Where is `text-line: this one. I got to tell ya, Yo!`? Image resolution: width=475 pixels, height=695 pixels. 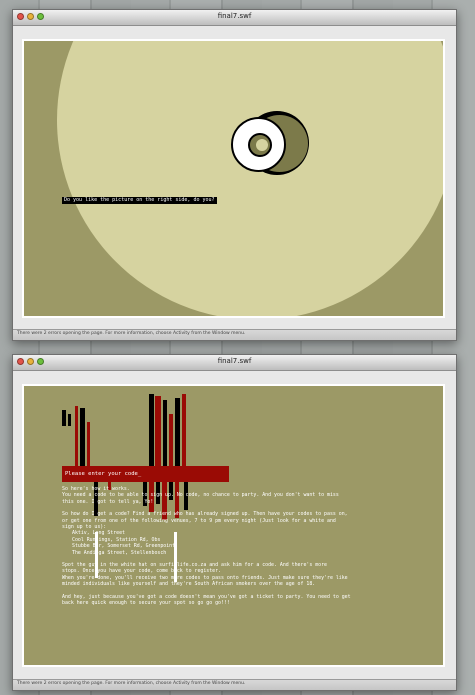 text-line: this one. I got to tell ya, Yo! is located at coordinates (108, 501).